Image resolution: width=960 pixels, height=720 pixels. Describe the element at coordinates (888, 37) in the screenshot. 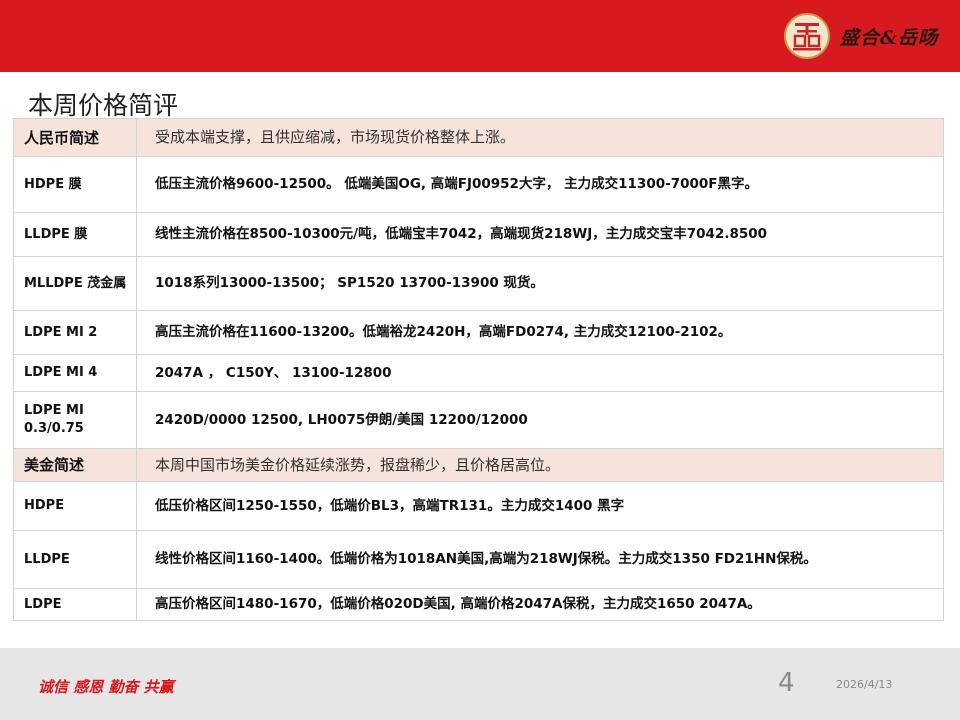

I see `logo-text: 盛合&岳旸` at that location.